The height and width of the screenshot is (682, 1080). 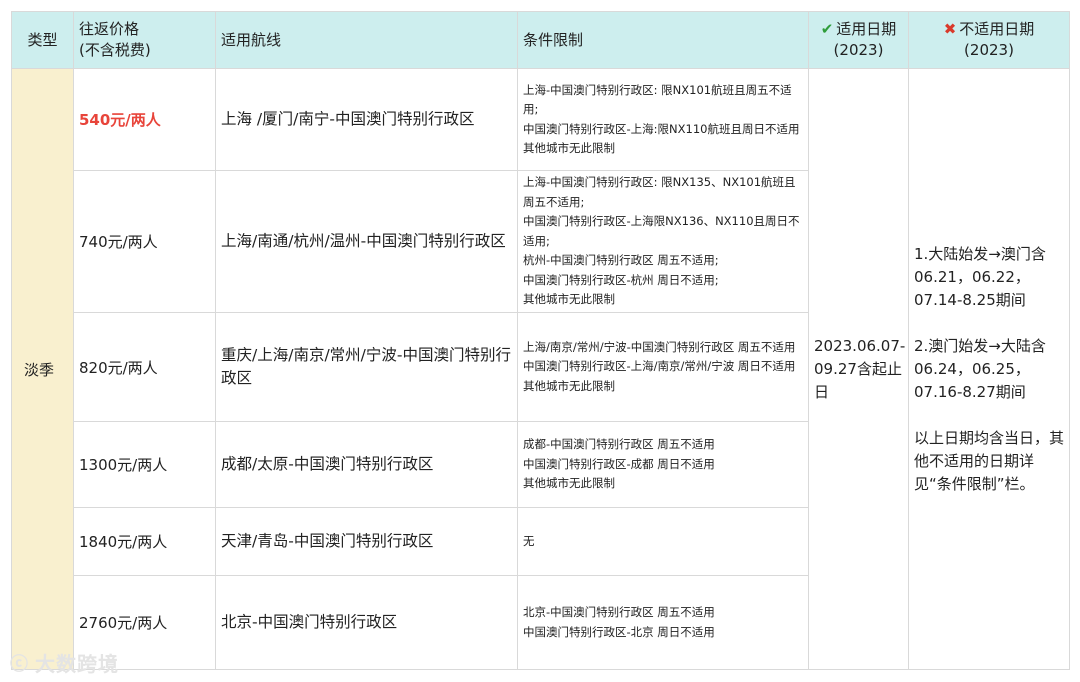 What do you see at coordinates (366, 119) in the screenshot?
I see `route-cell: 上海 /厦门/南宁-中国澳门特别行政区` at bounding box center [366, 119].